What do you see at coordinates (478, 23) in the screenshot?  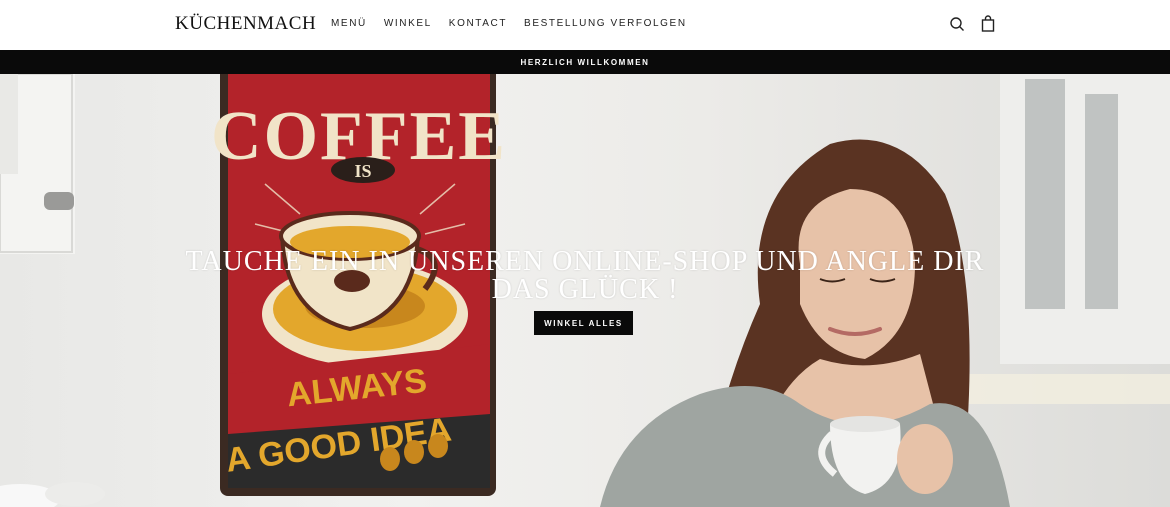 I see `nav-item-kontact: KONTACT` at bounding box center [478, 23].